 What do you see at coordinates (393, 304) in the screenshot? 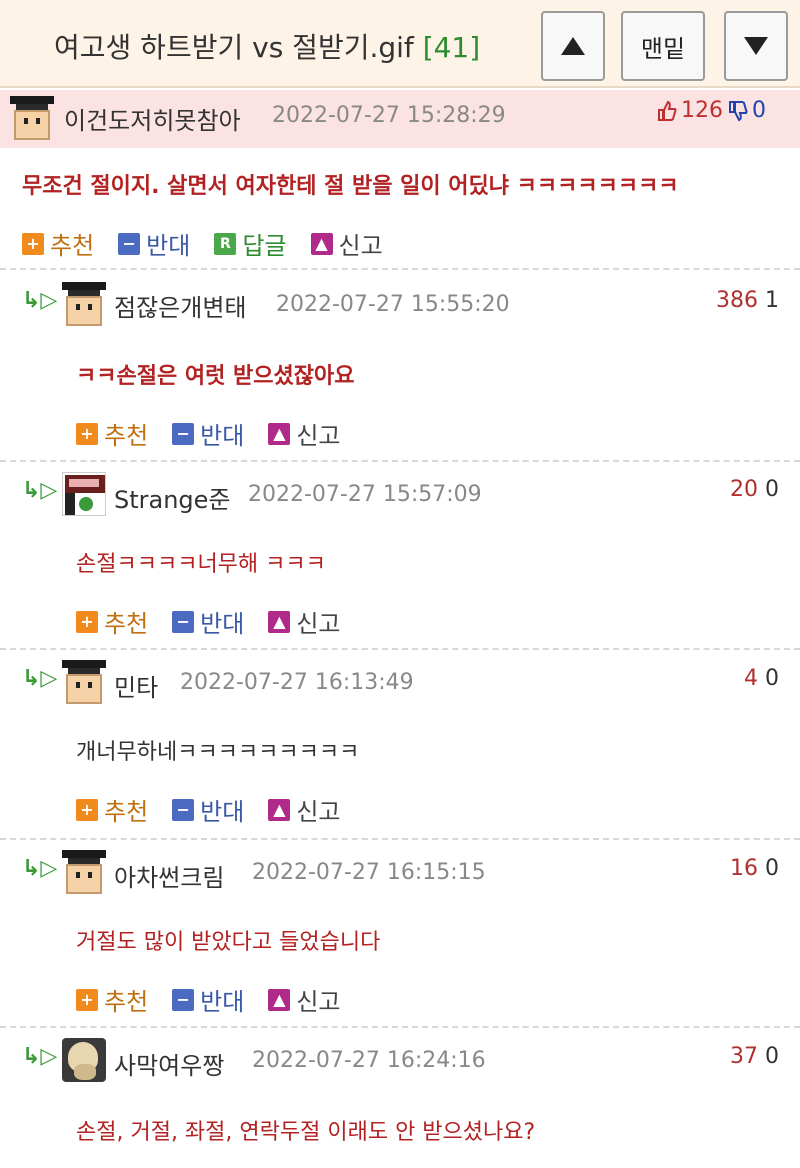
I see `comment-time: 2022-07-27 15:55:20` at bounding box center [393, 304].